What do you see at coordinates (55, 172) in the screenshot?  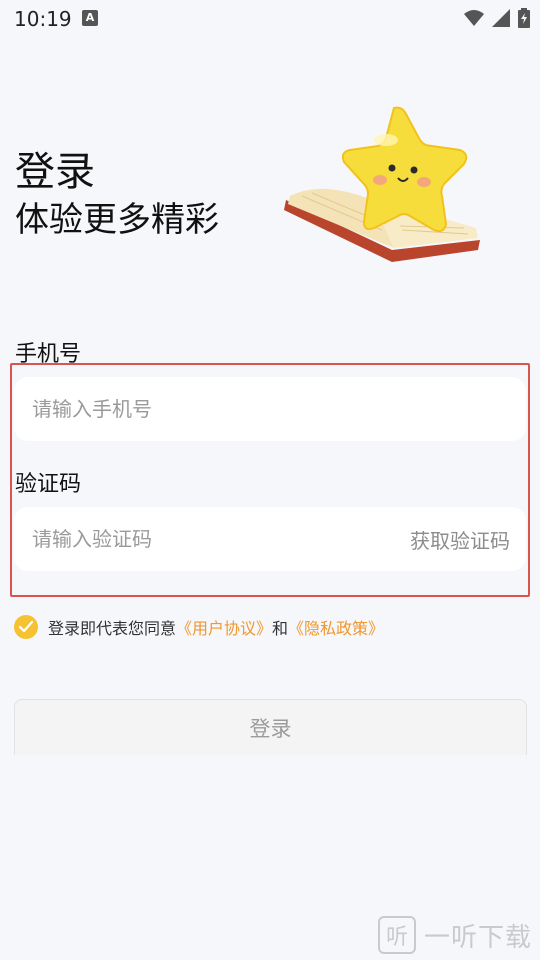 I see `page-title: 登录` at bounding box center [55, 172].